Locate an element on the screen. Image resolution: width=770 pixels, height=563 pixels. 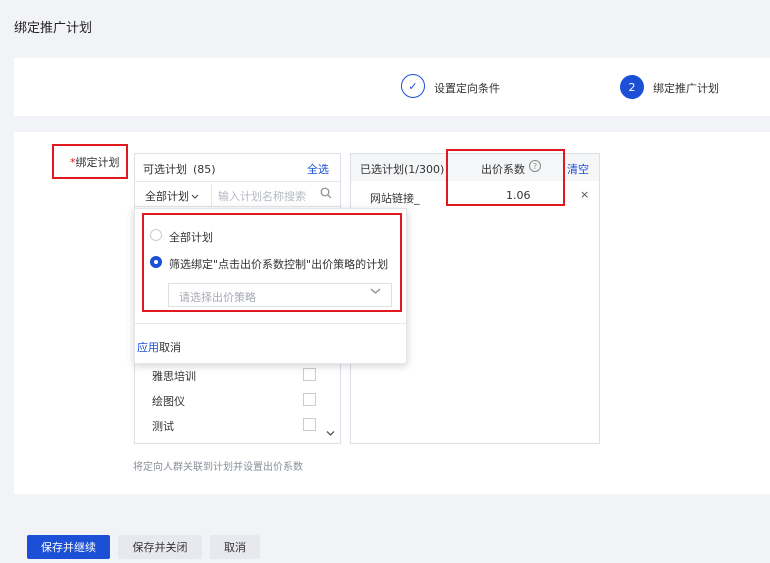
selected-plans-title: 已选计划(1/300) is located at coordinates (402, 169).